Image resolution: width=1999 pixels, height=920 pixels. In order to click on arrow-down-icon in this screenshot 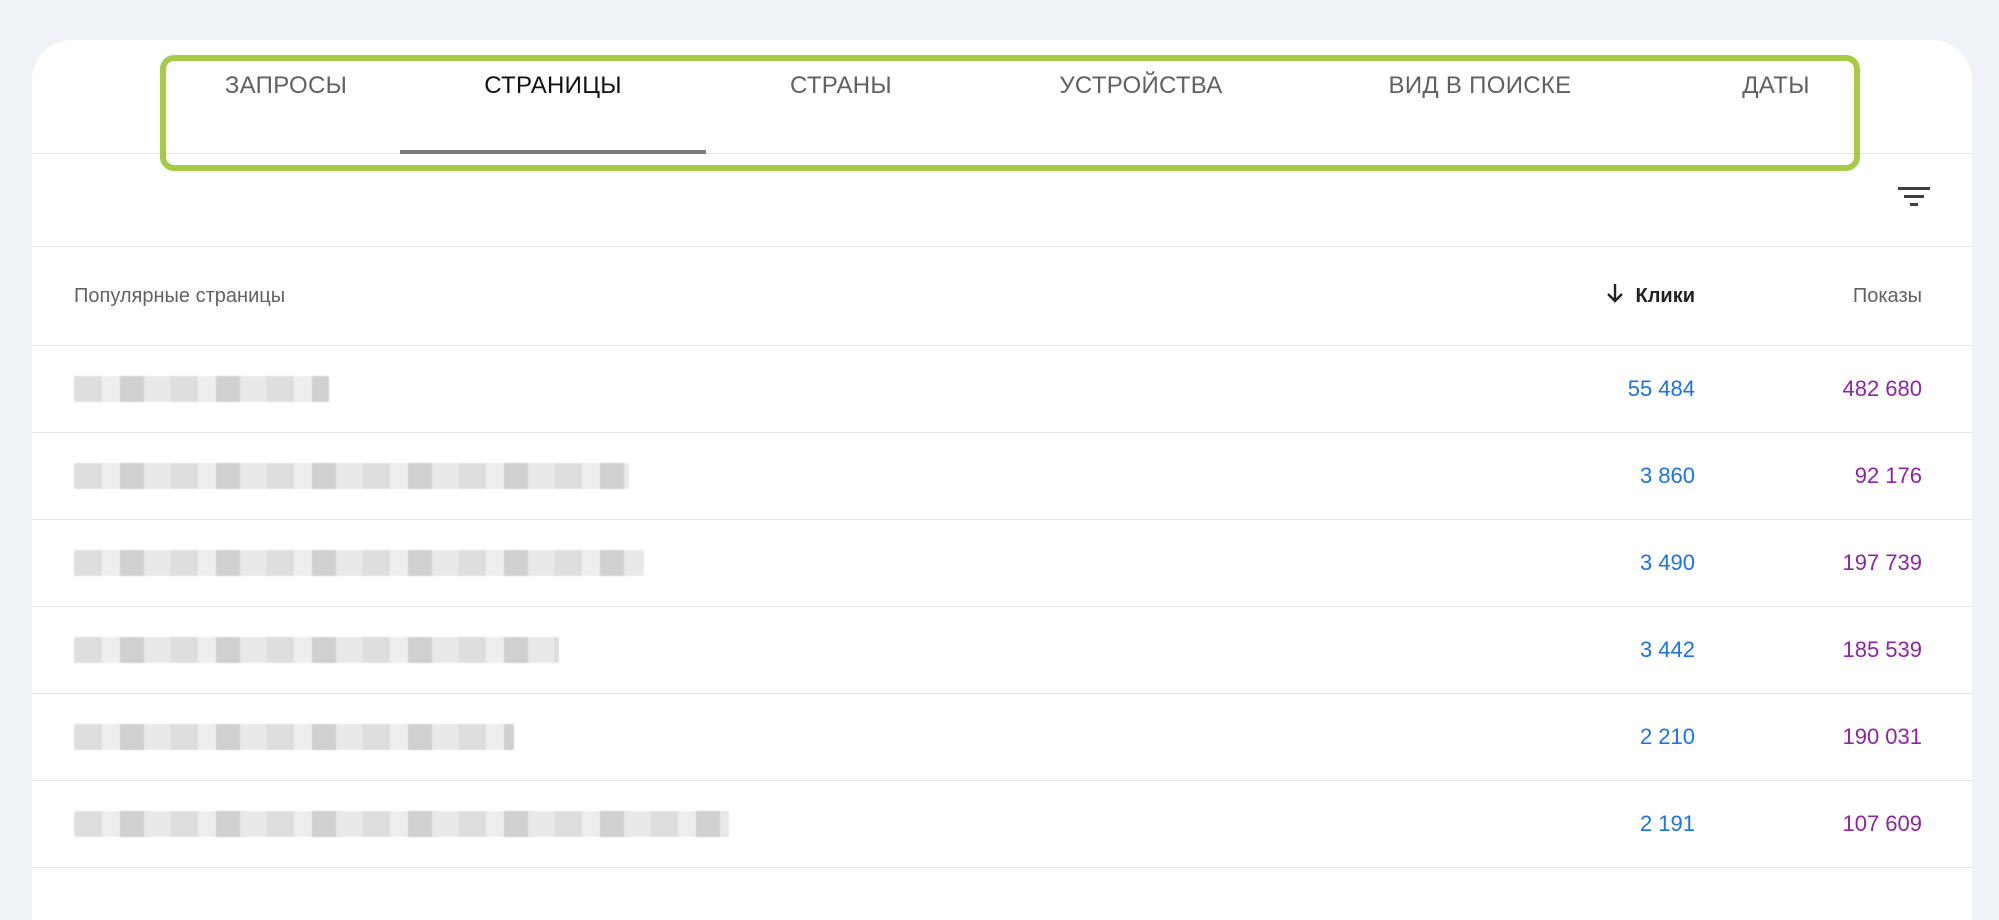, I will do `click(1615, 296)`.